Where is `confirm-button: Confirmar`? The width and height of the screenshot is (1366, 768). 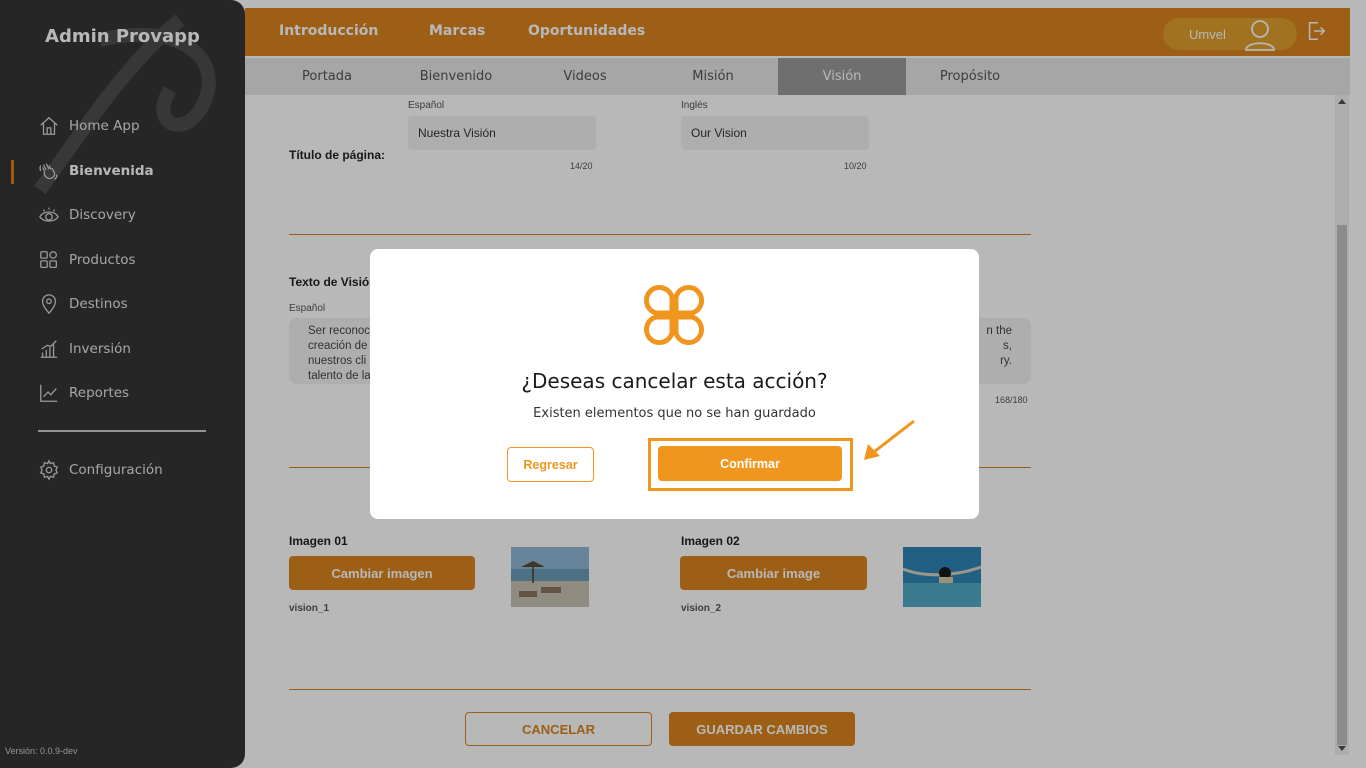
confirm-button: Confirmar is located at coordinates (750, 463).